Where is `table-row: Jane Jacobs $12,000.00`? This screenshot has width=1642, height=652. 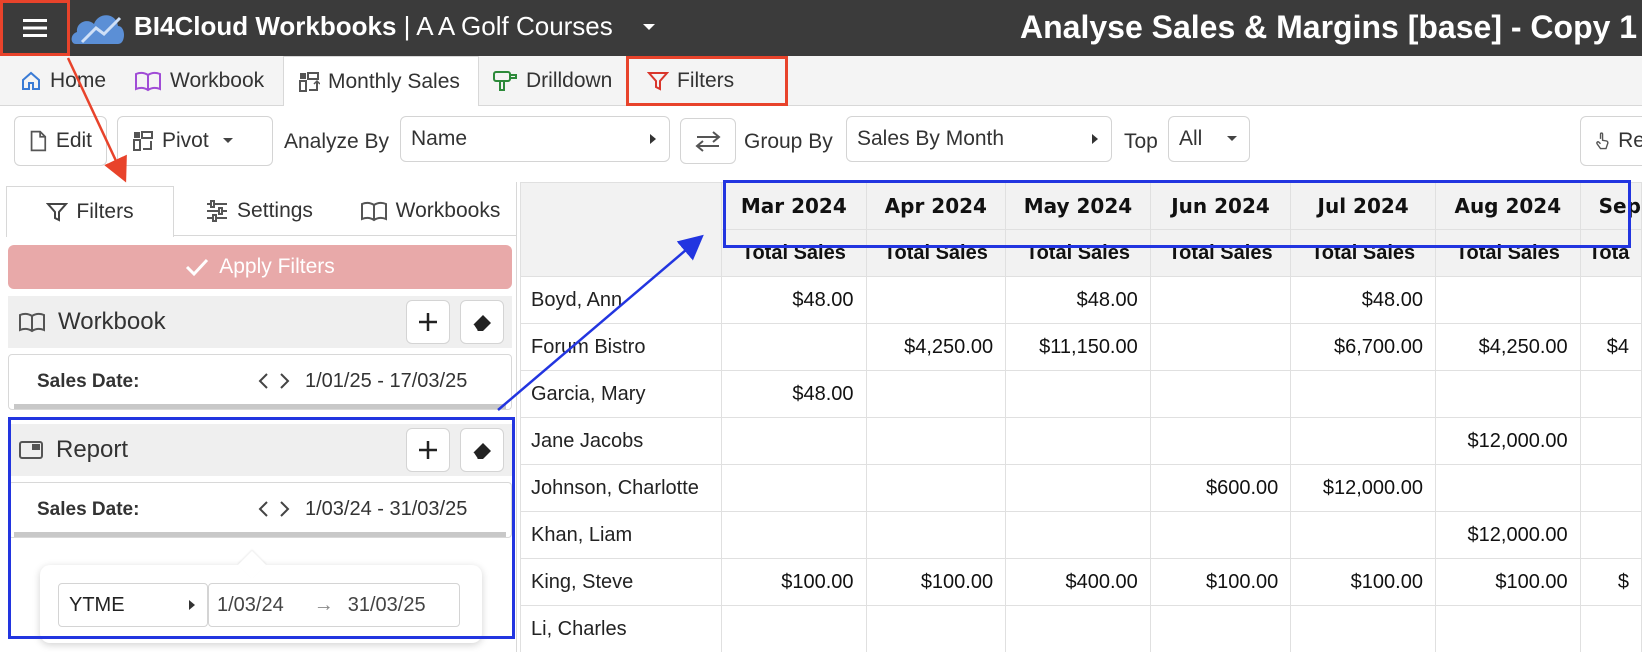
table-row: Jane Jacobs $12,000.00 is located at coordinates (1081, 441).